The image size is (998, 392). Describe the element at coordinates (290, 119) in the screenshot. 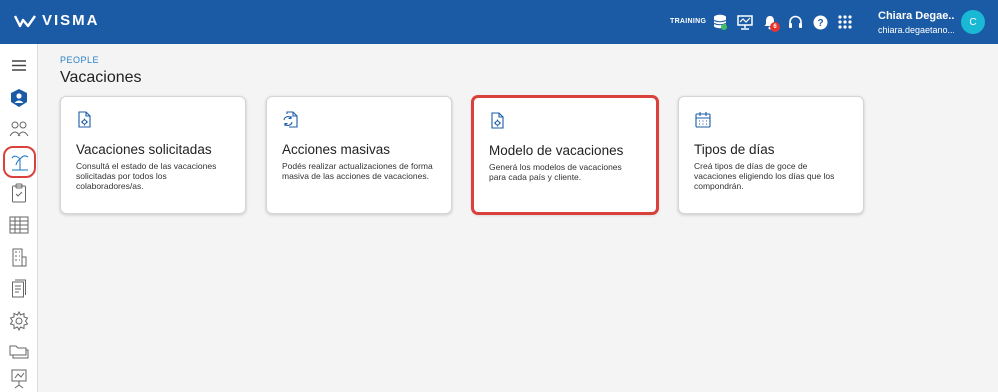

I see `sync-document-icon` at that location.